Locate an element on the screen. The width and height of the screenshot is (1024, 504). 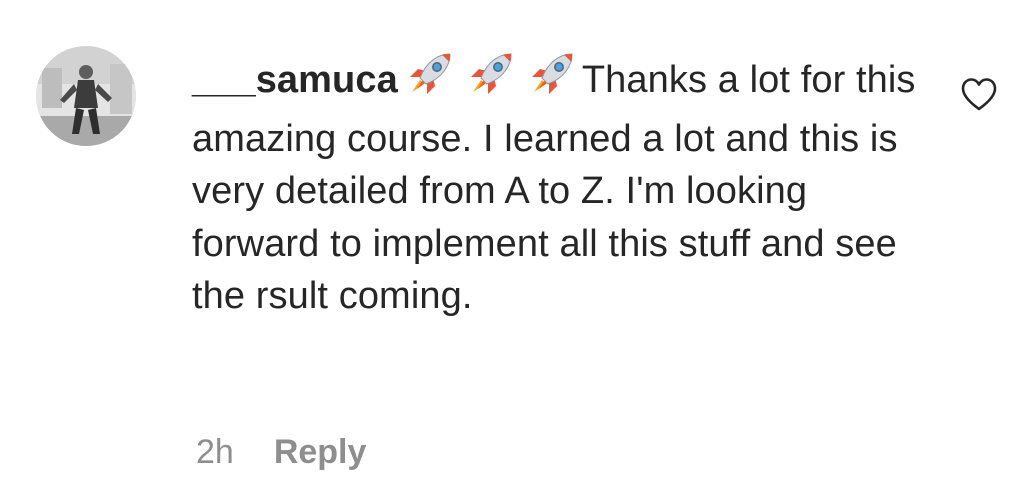
heart-outline-icon is located at coordinates (979, 94).